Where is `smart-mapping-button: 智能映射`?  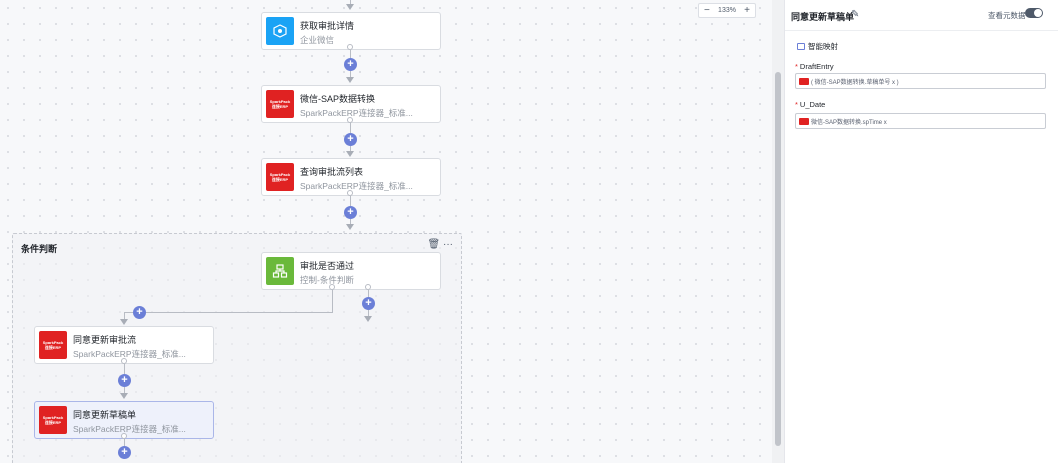 smart-mapping-button: 智能映射 is located at coordinates (817, 46).